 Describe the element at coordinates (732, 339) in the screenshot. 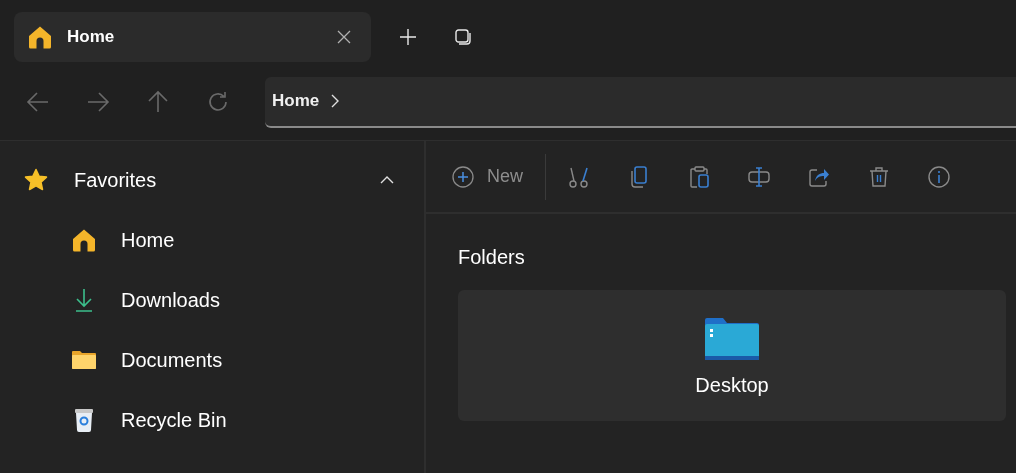

I see `desktop-folder-icon` at that location.